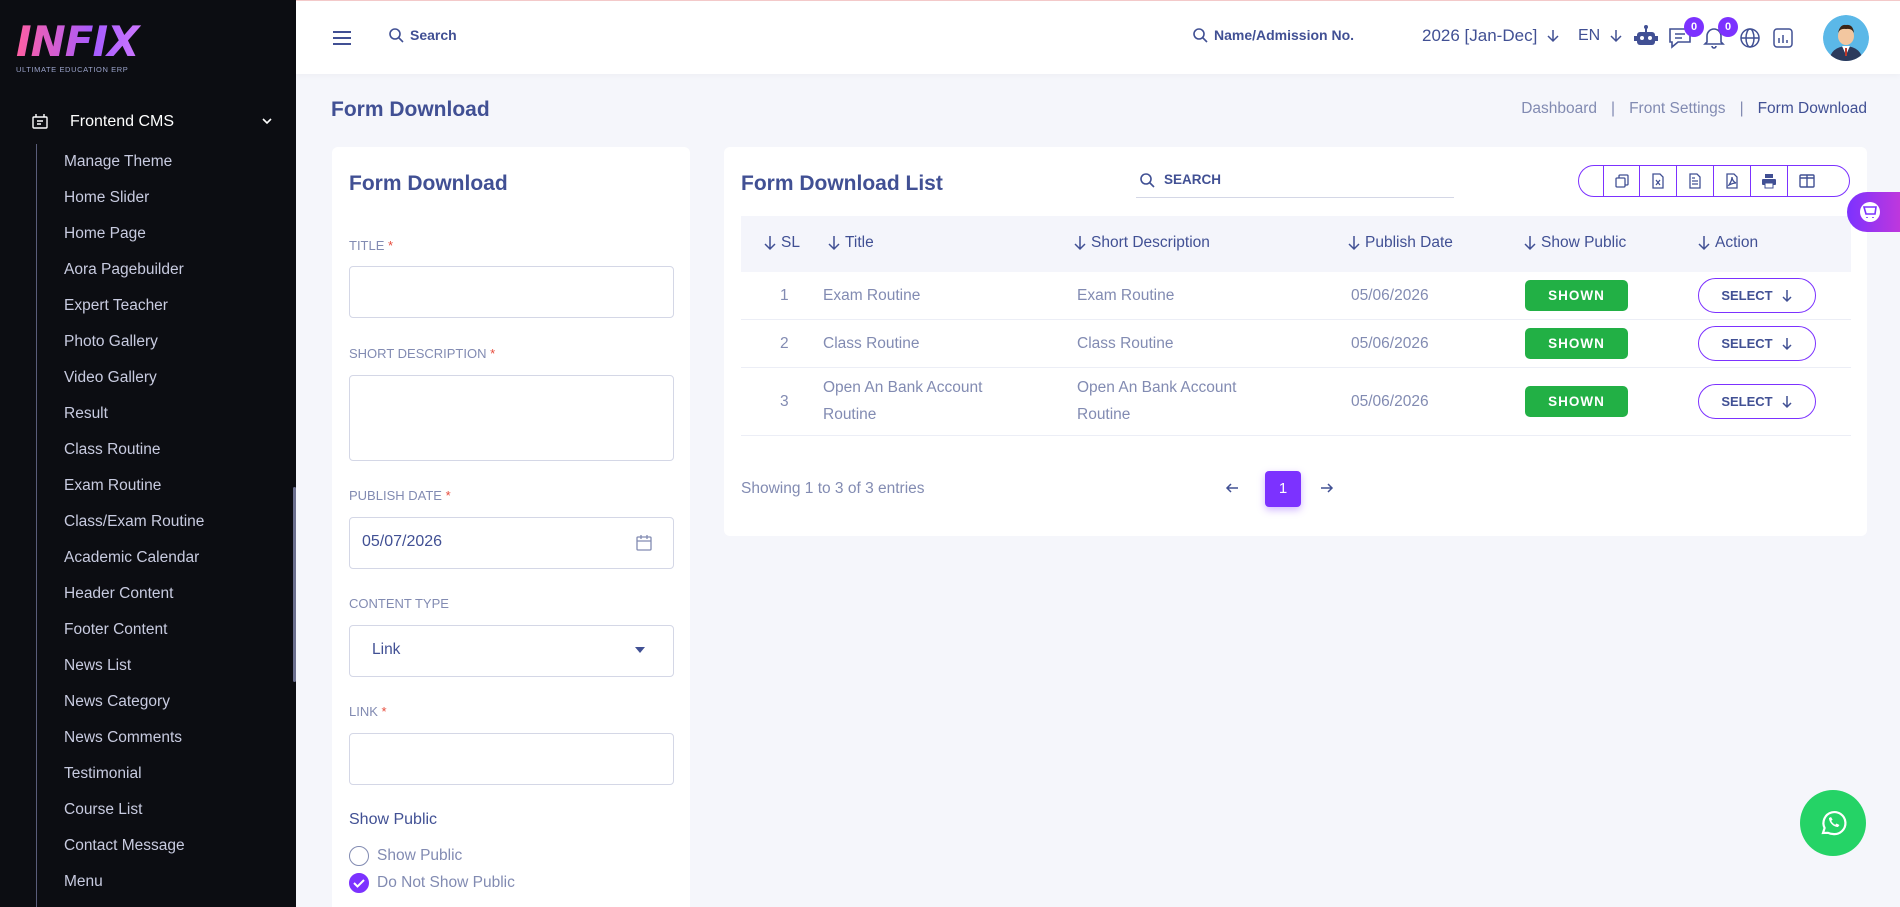  I want to click on column-header-short-description: Short Description, so click(1141, 243).